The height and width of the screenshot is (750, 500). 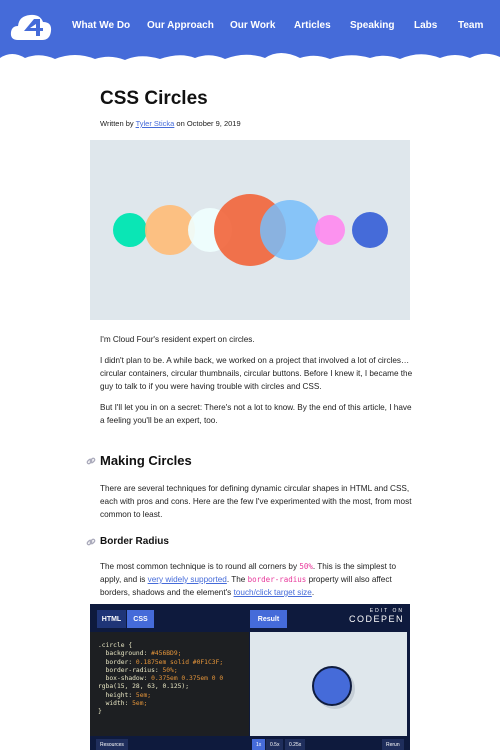 What do you see at coordinates (252, 25) in the screenshot?
I see `nav-our-work: Our Work` at bounding box center [252, 25].